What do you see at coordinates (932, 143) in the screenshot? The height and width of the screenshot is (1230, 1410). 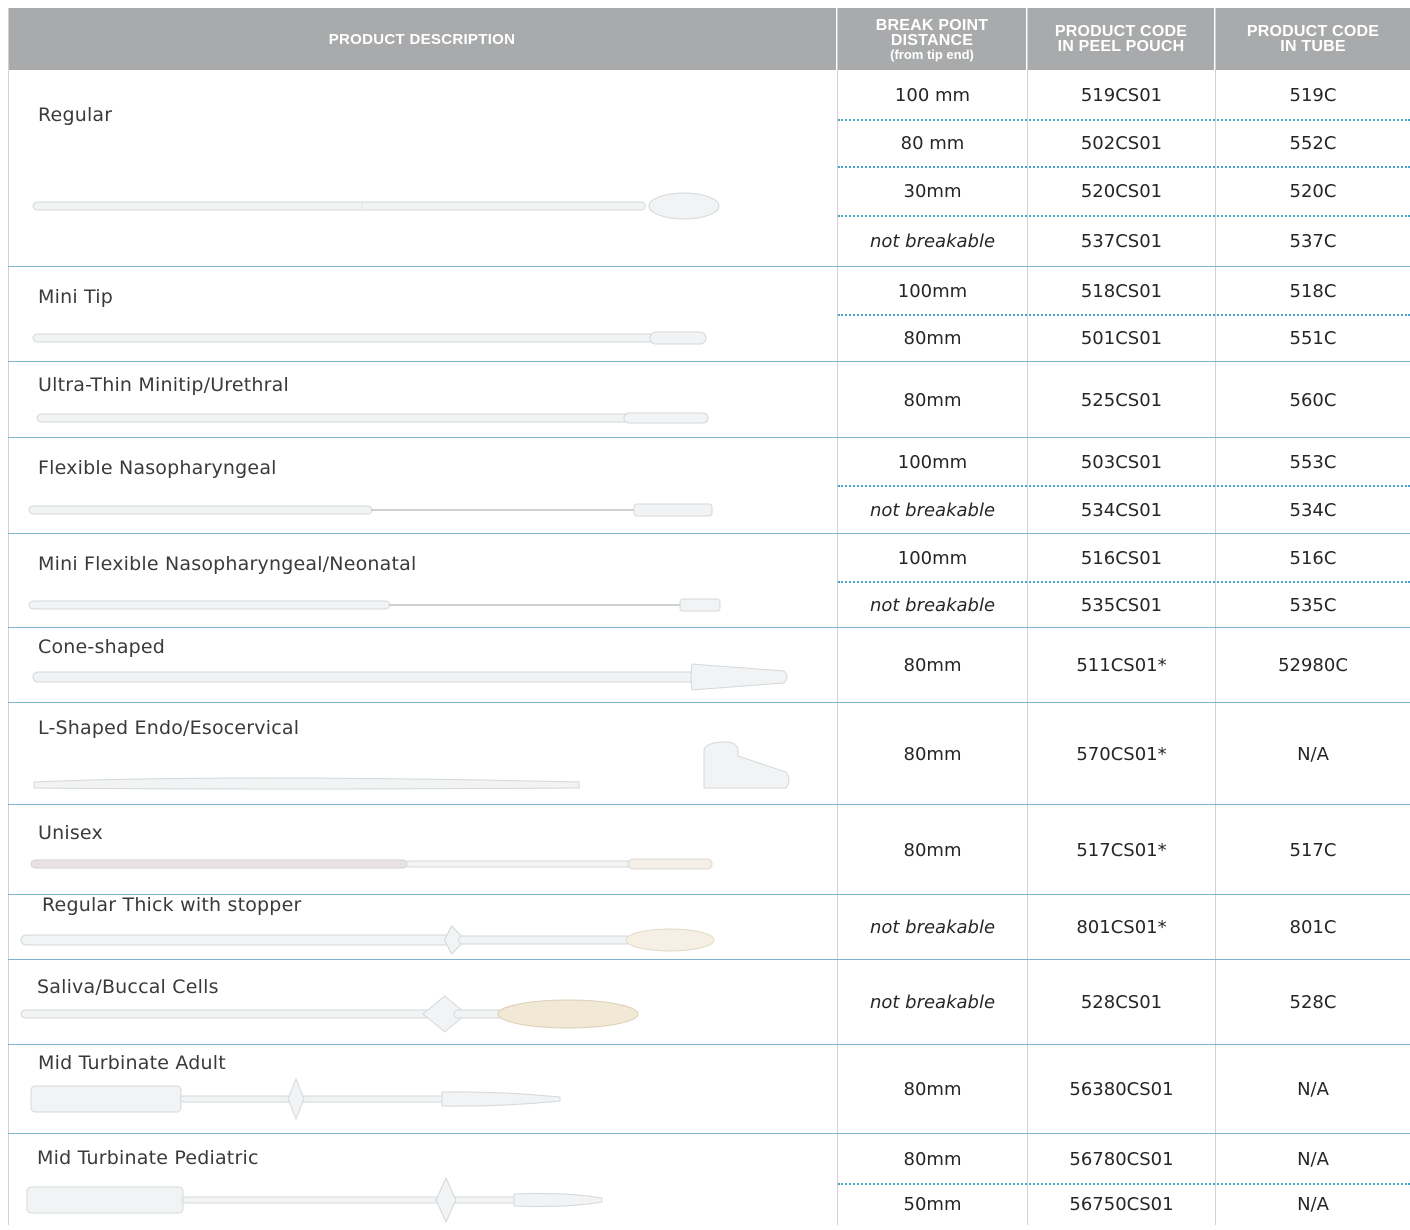 I see `break-point-cell: 80 mm` at bounding box center [932, 143].